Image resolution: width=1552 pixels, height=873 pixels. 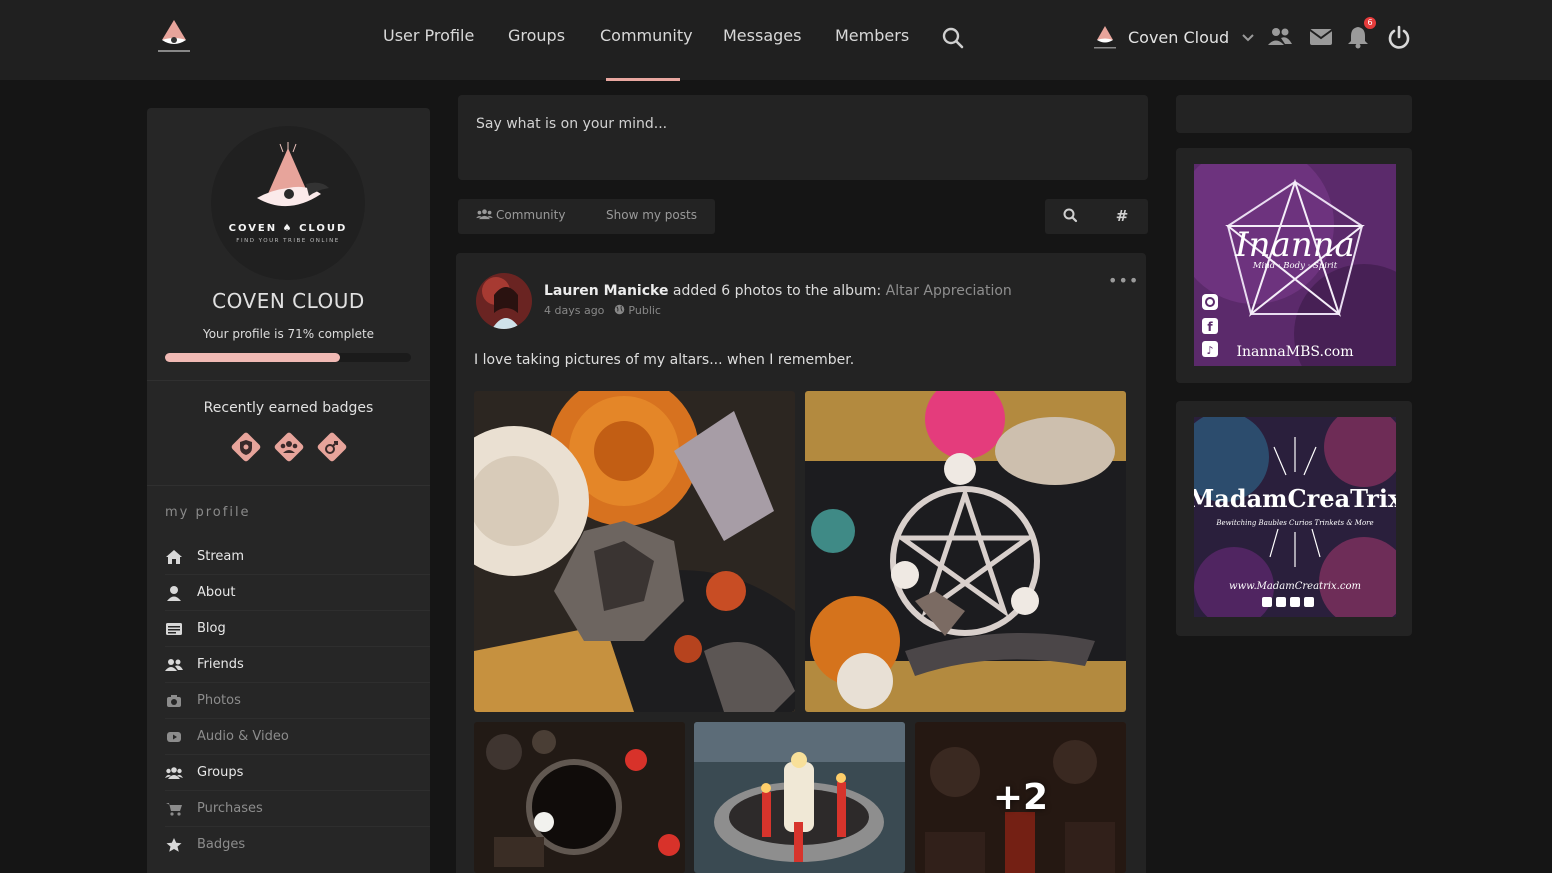 I want to click on sidebar-item-blog: Blog, so click(x=288, y=629).